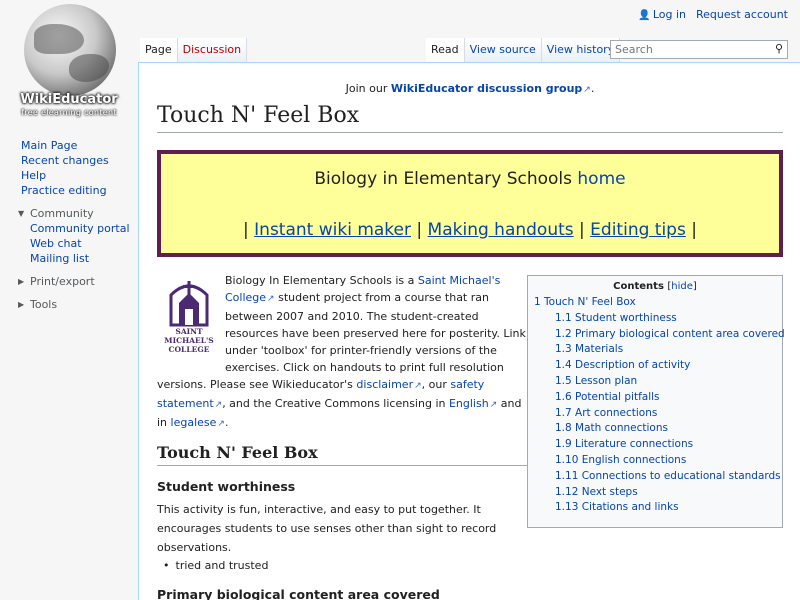  I want to click on community-heading: ▼ Community, so click(69, 213).